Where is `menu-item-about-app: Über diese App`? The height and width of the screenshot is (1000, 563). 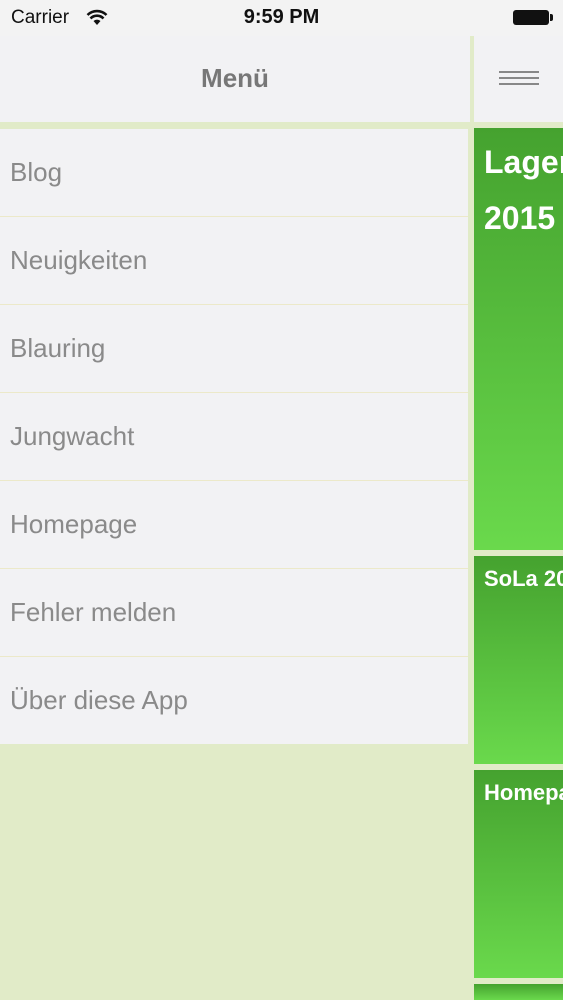 menu-item-about-app: Über diese App is located at coordinates (234, 700).